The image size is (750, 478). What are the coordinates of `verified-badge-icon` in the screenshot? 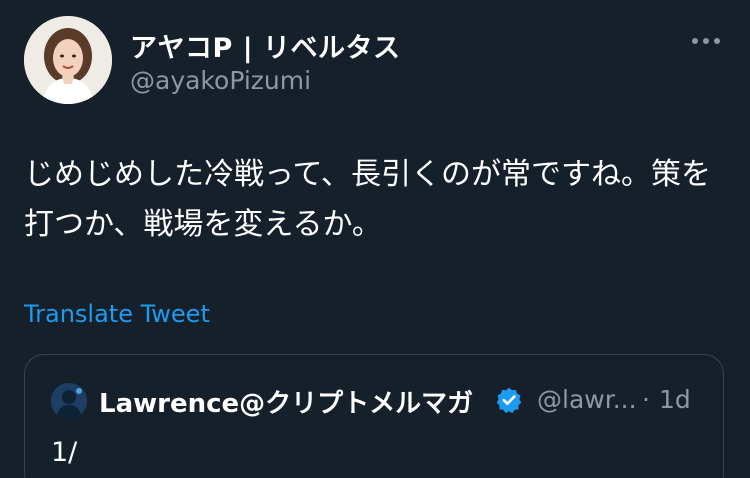 It's located at (509, 400).